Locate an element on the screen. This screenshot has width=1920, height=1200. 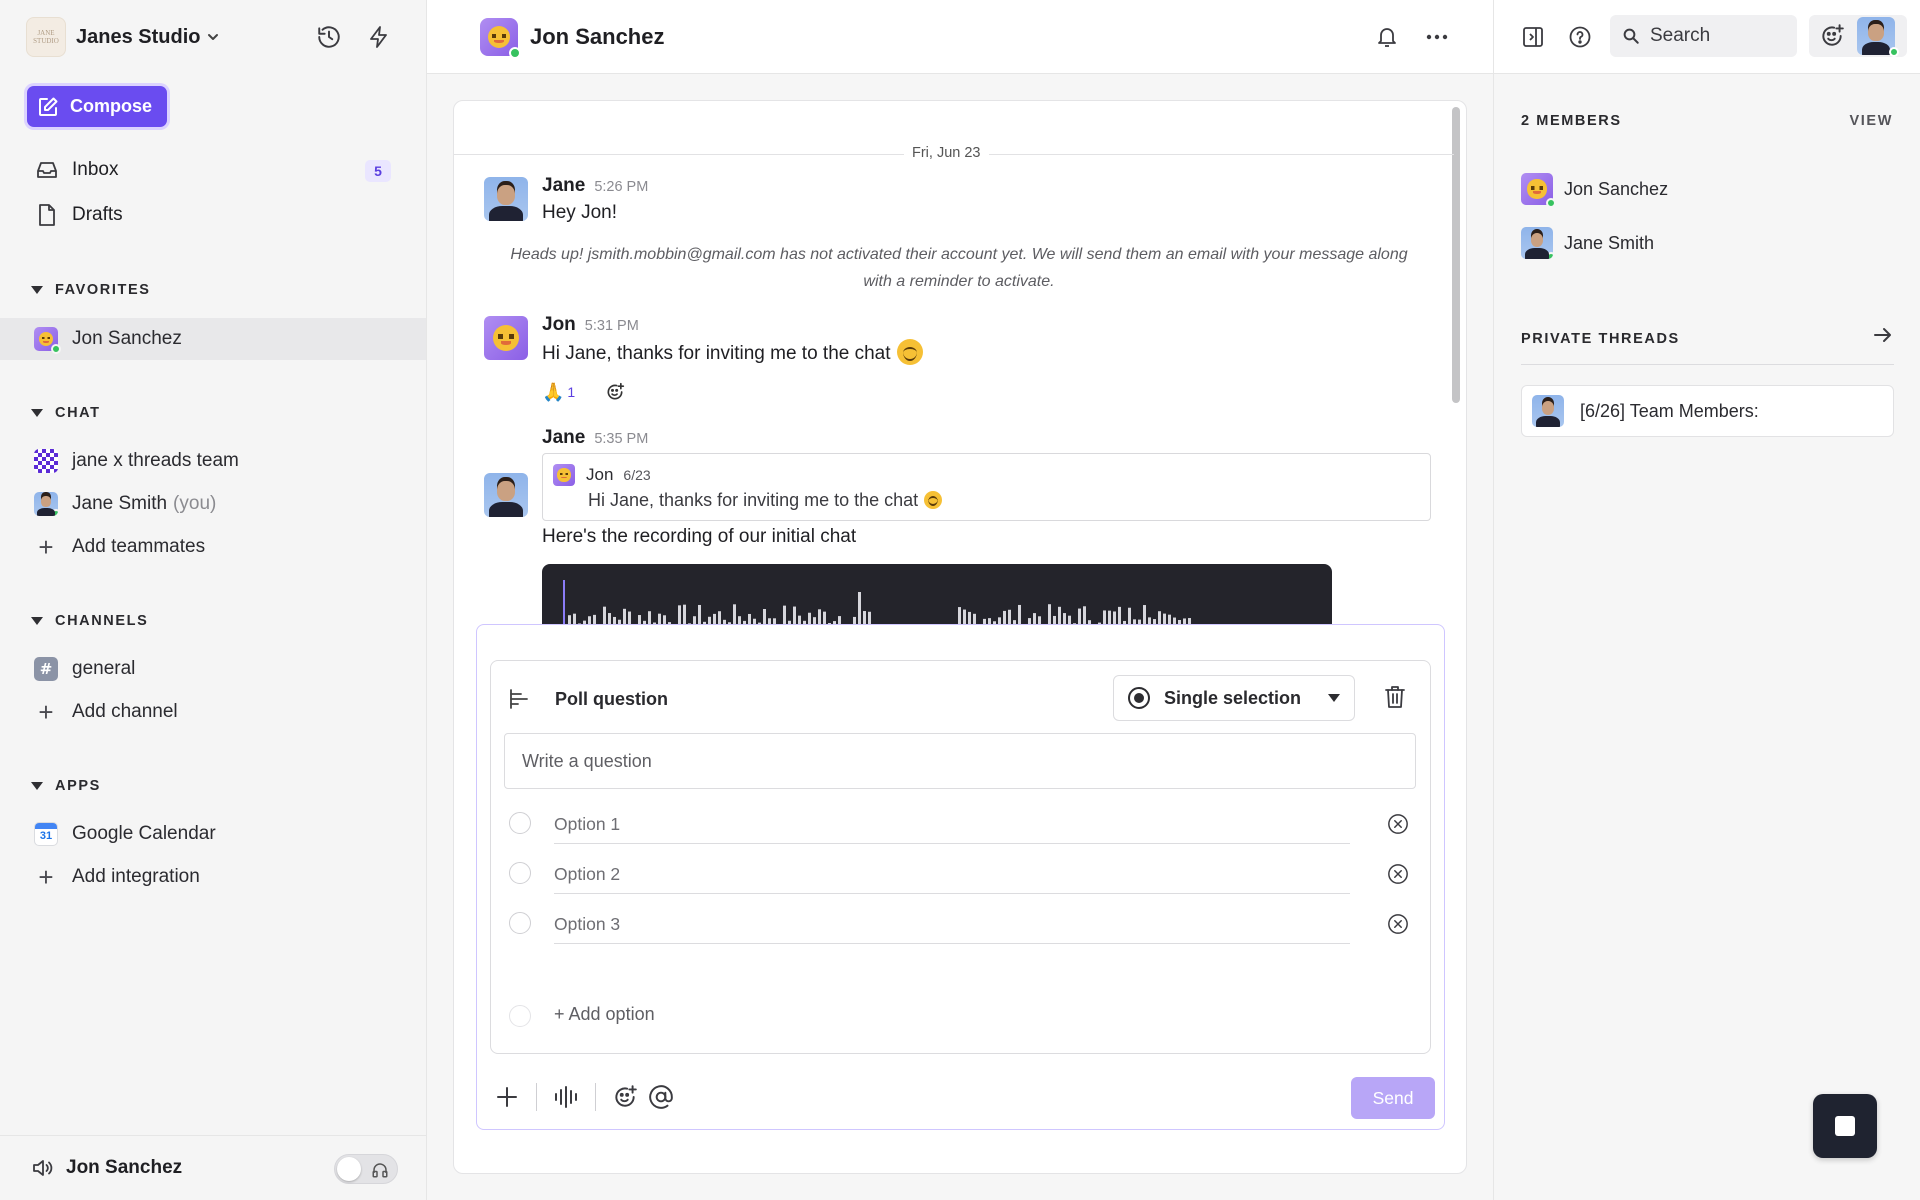
sidebar-item-jane-smith: Jane Smith (you) is located at coordinates (213, 504).